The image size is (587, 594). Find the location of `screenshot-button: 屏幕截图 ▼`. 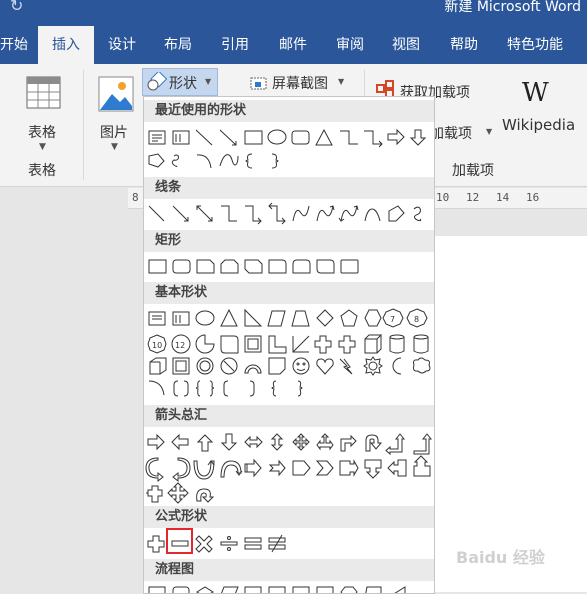

screenshot-button: 屏幕截图 ▼ is located at coordinates (298, 82).